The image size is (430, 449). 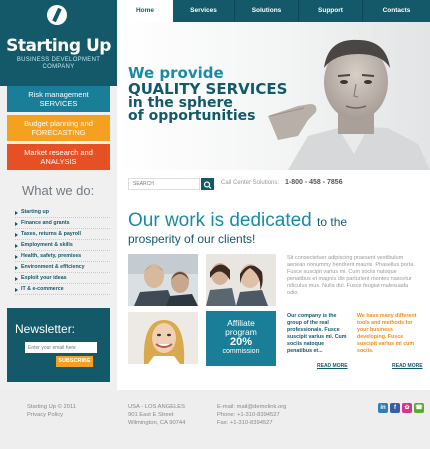 What do you see at coordinates (62, 223) in the screenshot?
I see `what-we-do-item: Finance and grants` at bounding box center [62, 223].